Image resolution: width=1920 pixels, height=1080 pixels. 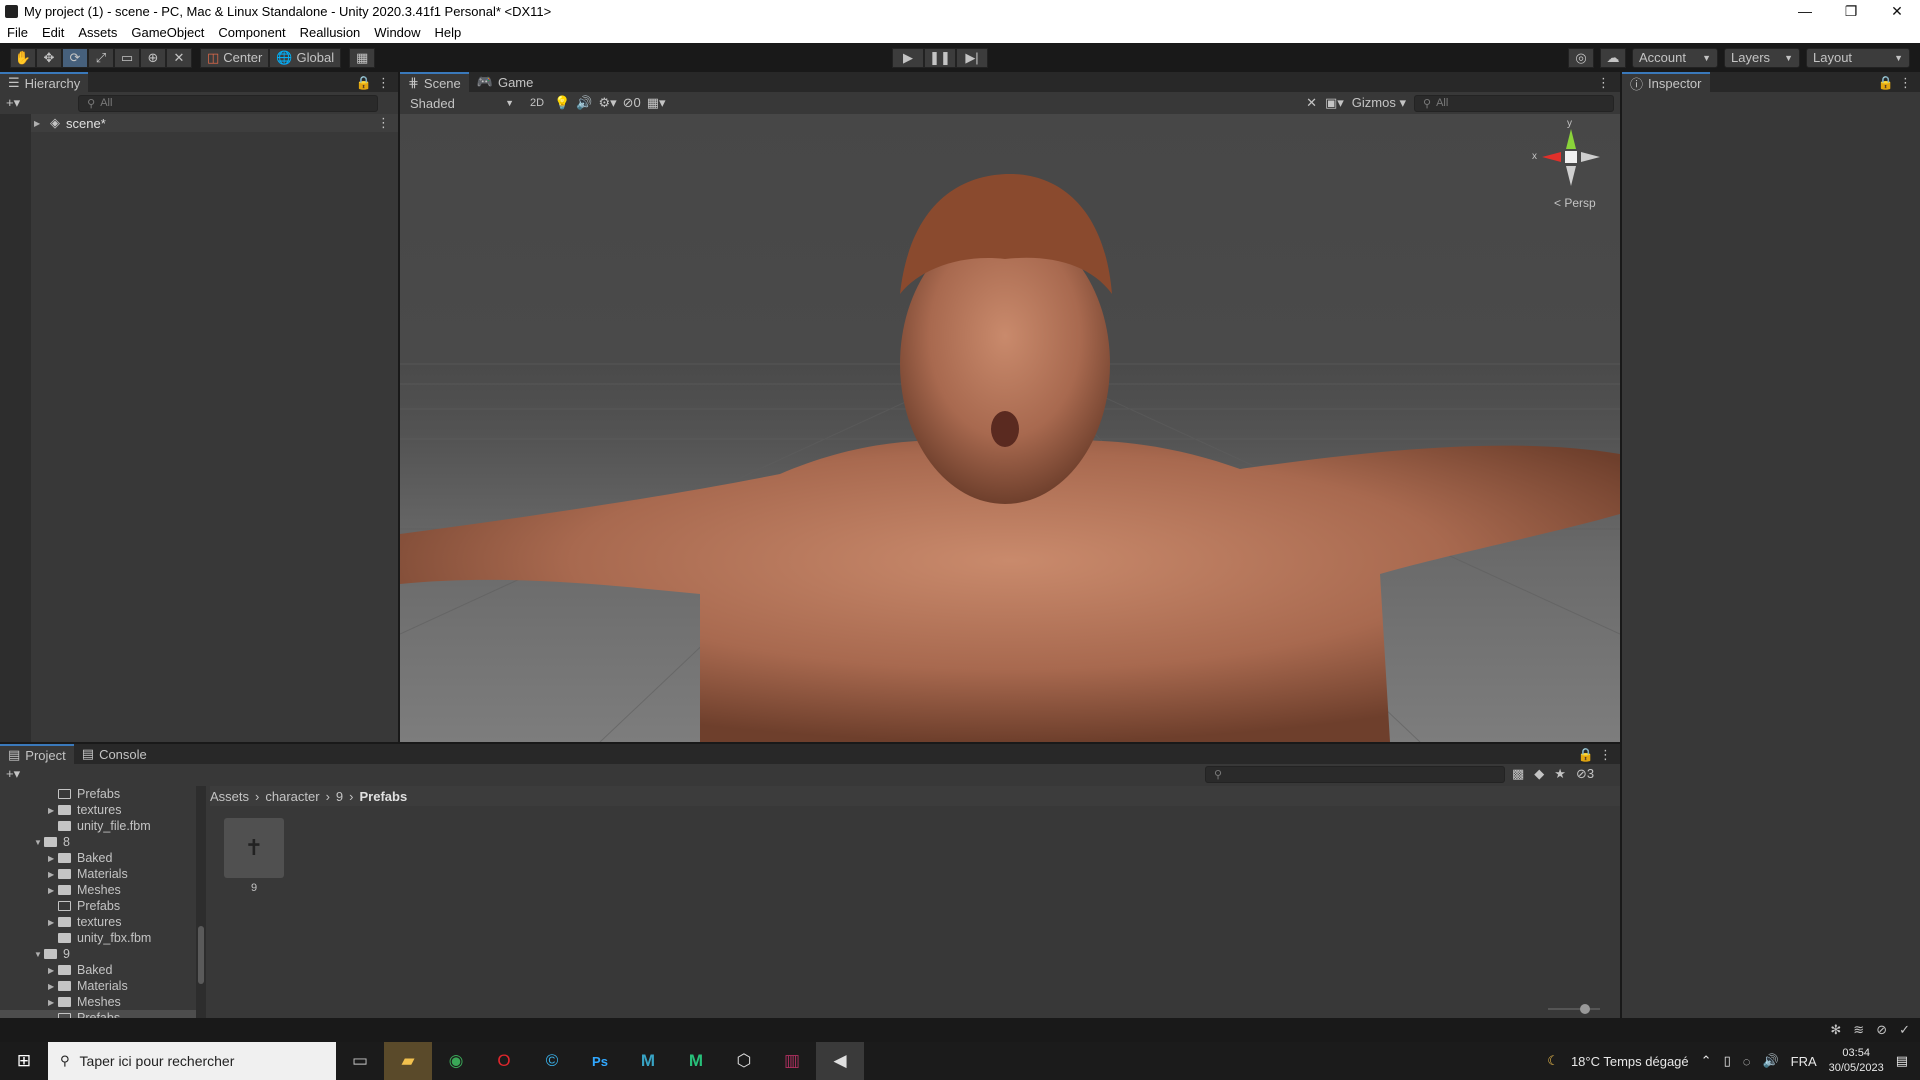 What do you see at coordinates (552, 1061) in the screenshot?
I see `cortana-icon: ©` at bounding box center [552, 1061].